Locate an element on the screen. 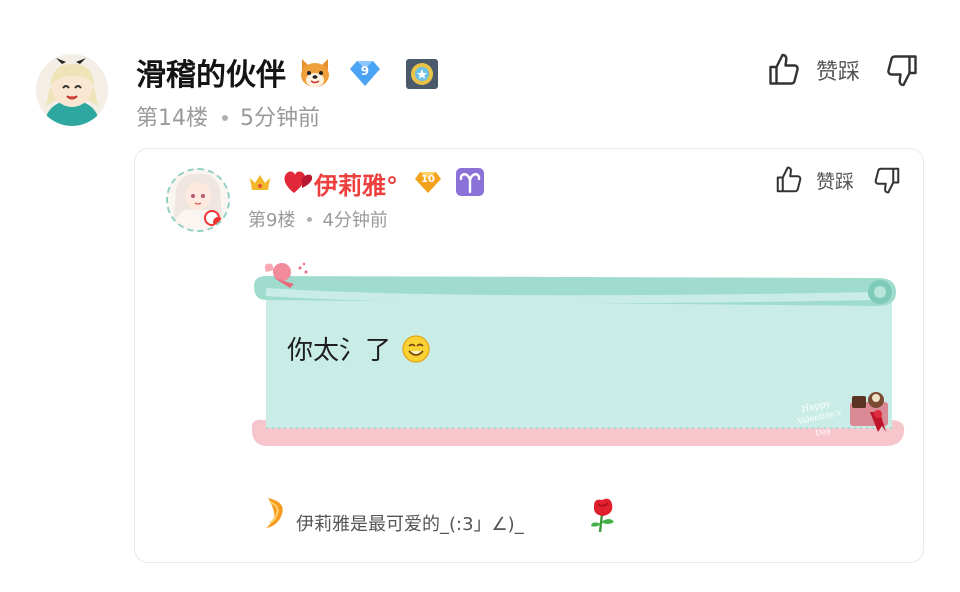  reply-content-text: 你太氵了 is located at coordinates (339, 351).